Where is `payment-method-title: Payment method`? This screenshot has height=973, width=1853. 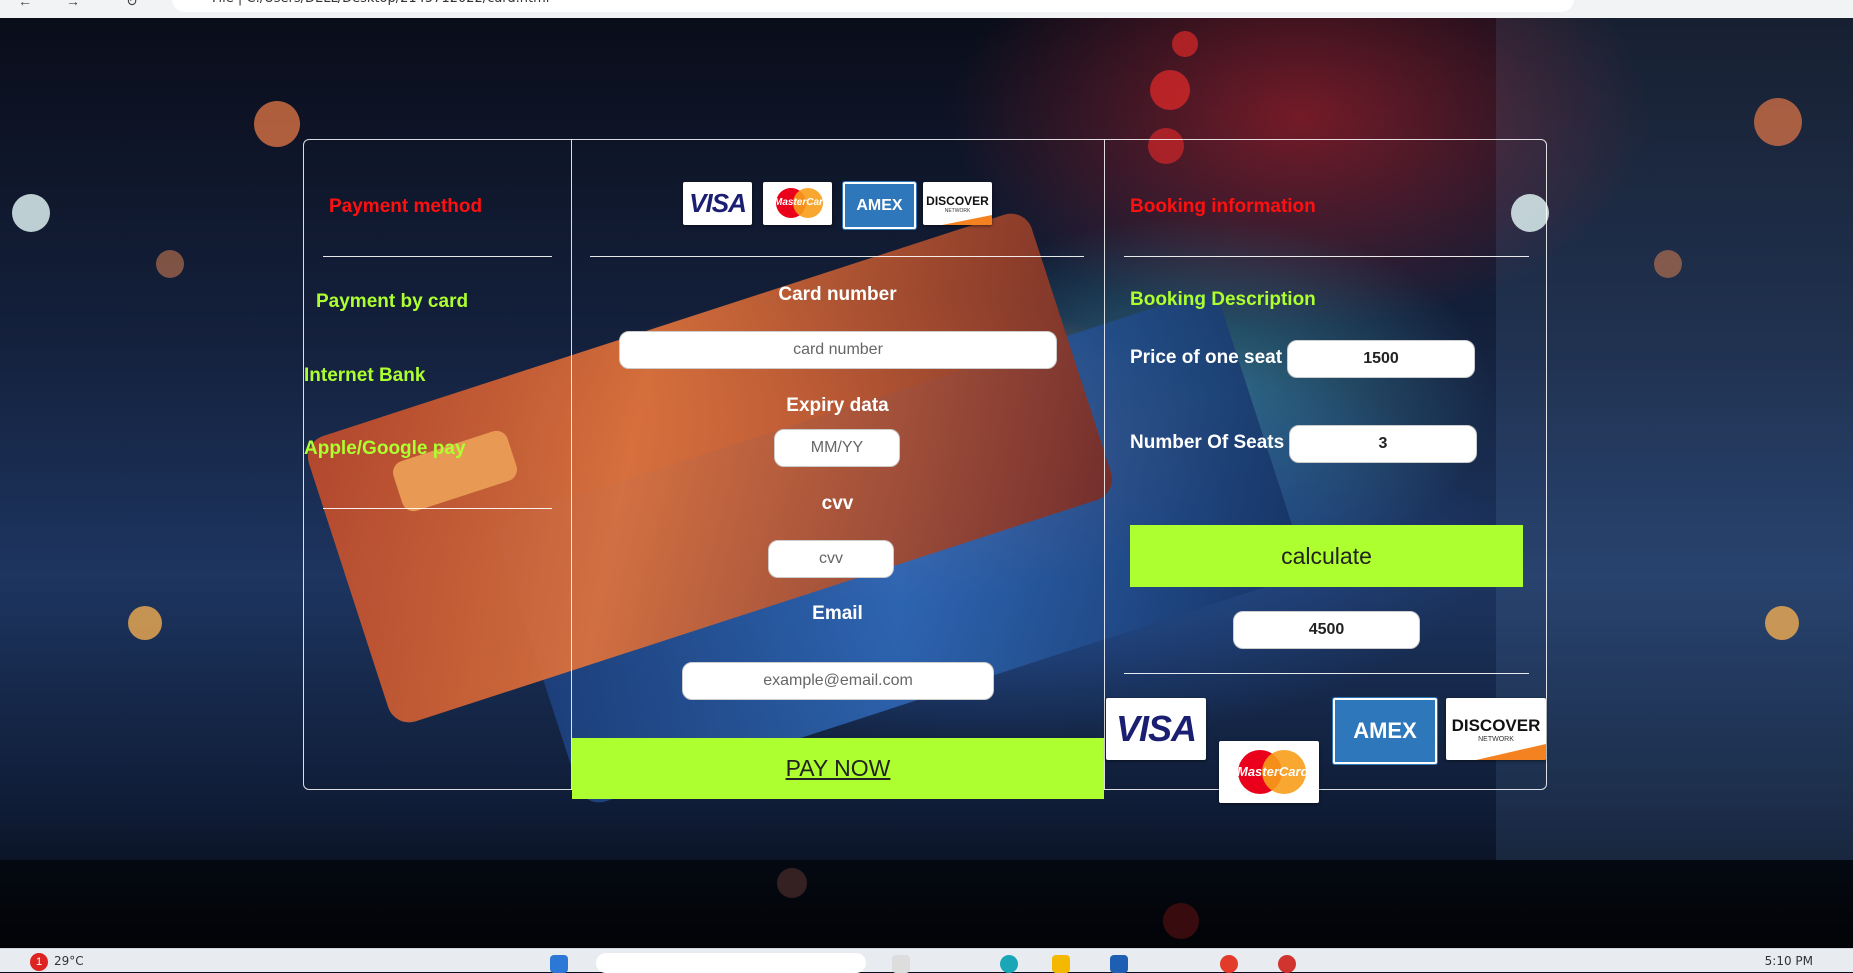 payment-method-title: Payment method is located at coordinates (406, 206).